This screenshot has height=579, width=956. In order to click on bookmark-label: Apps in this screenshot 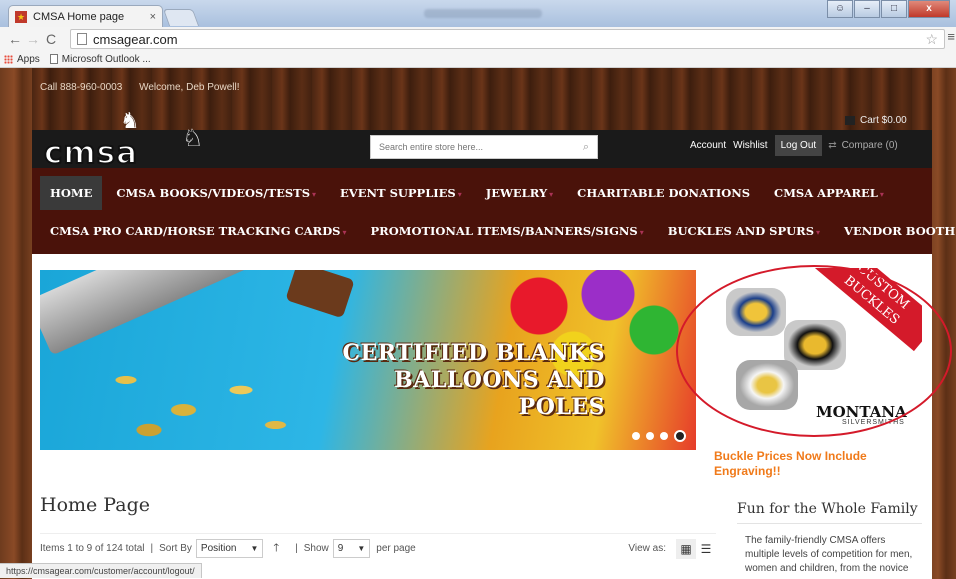, I will do `click(28, 59)`.